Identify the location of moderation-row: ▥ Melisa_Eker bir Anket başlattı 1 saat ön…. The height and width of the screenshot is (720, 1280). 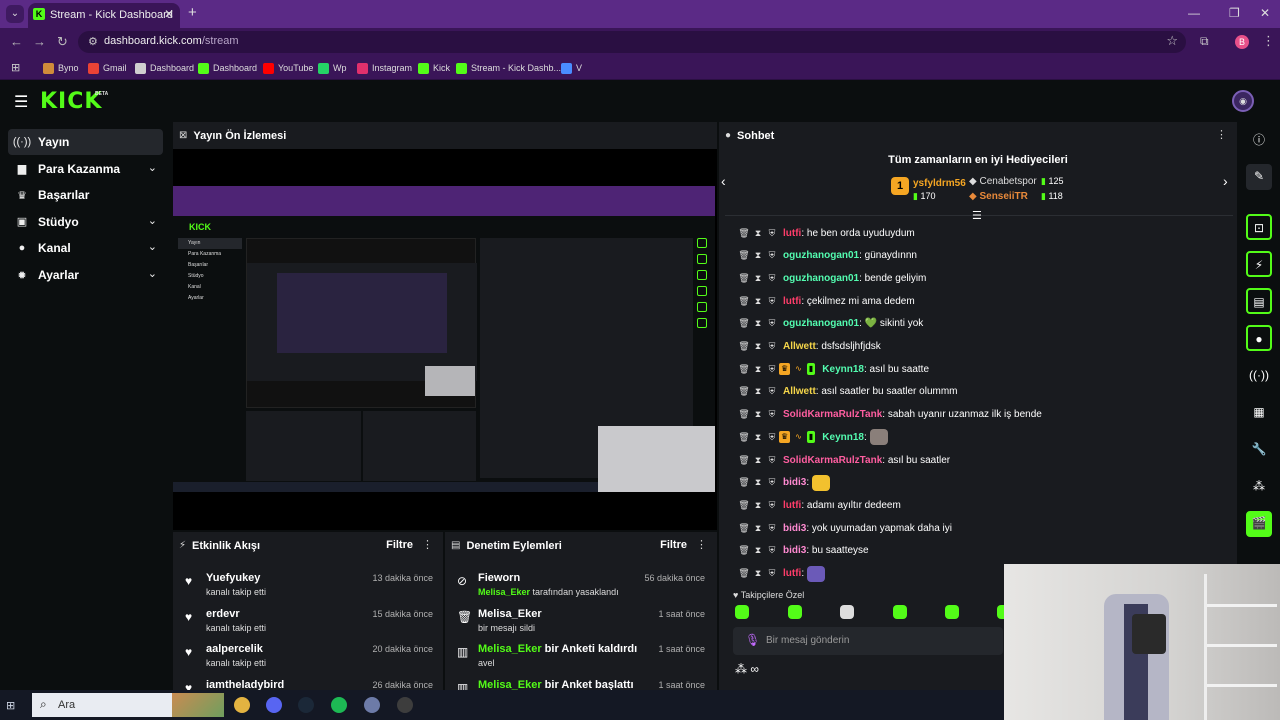
(581, 684).